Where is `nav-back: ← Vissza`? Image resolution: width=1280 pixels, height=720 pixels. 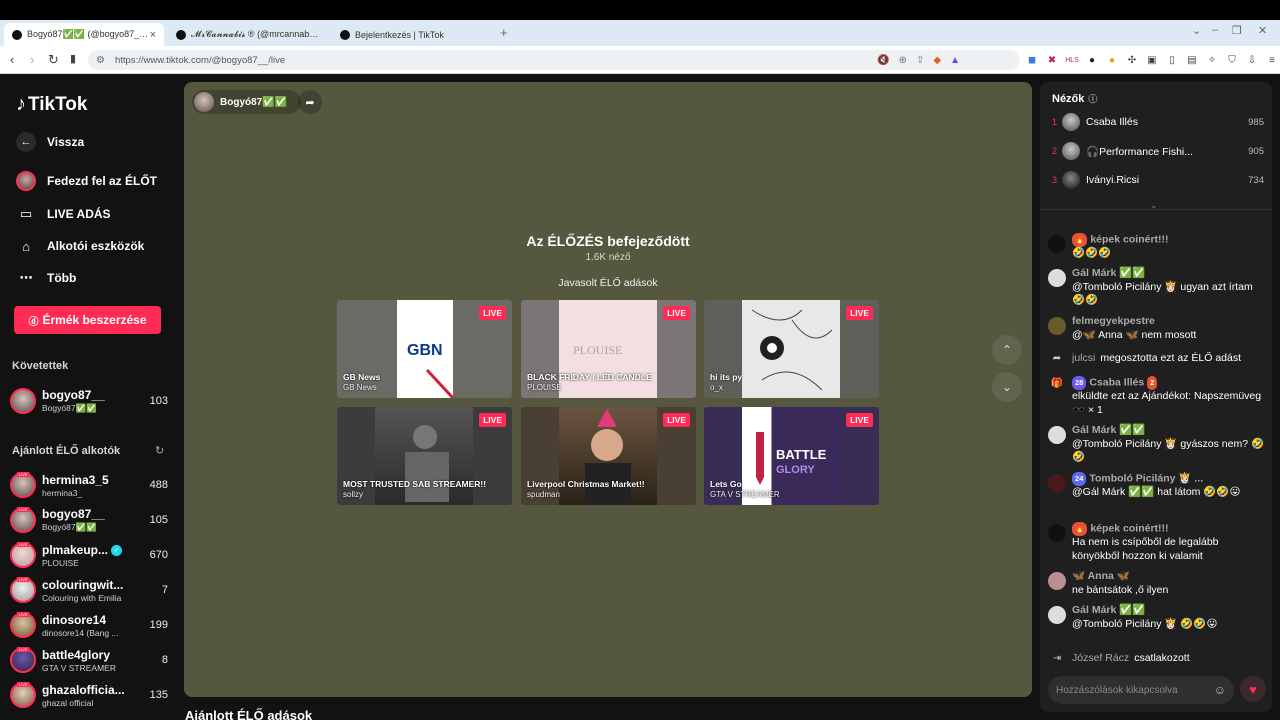
nav-back: ← Vissza is located at coordinates (50, 142).